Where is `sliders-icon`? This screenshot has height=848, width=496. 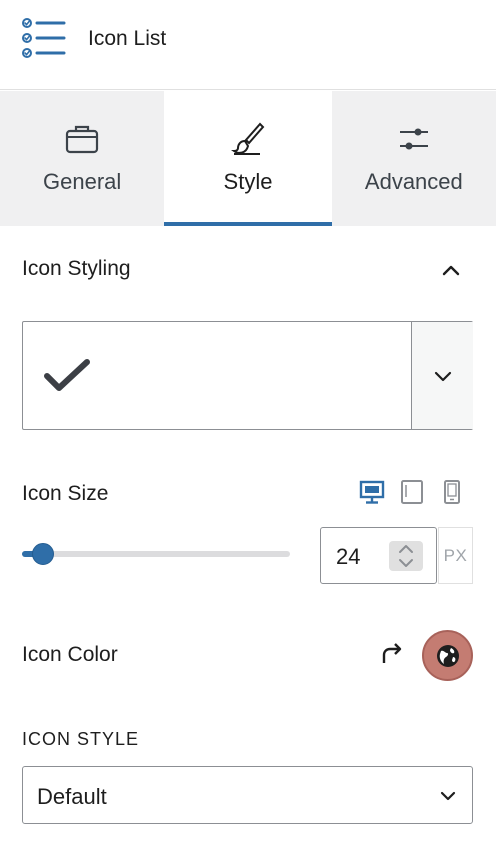
sliders-icon is located at coordinates (413, 139).